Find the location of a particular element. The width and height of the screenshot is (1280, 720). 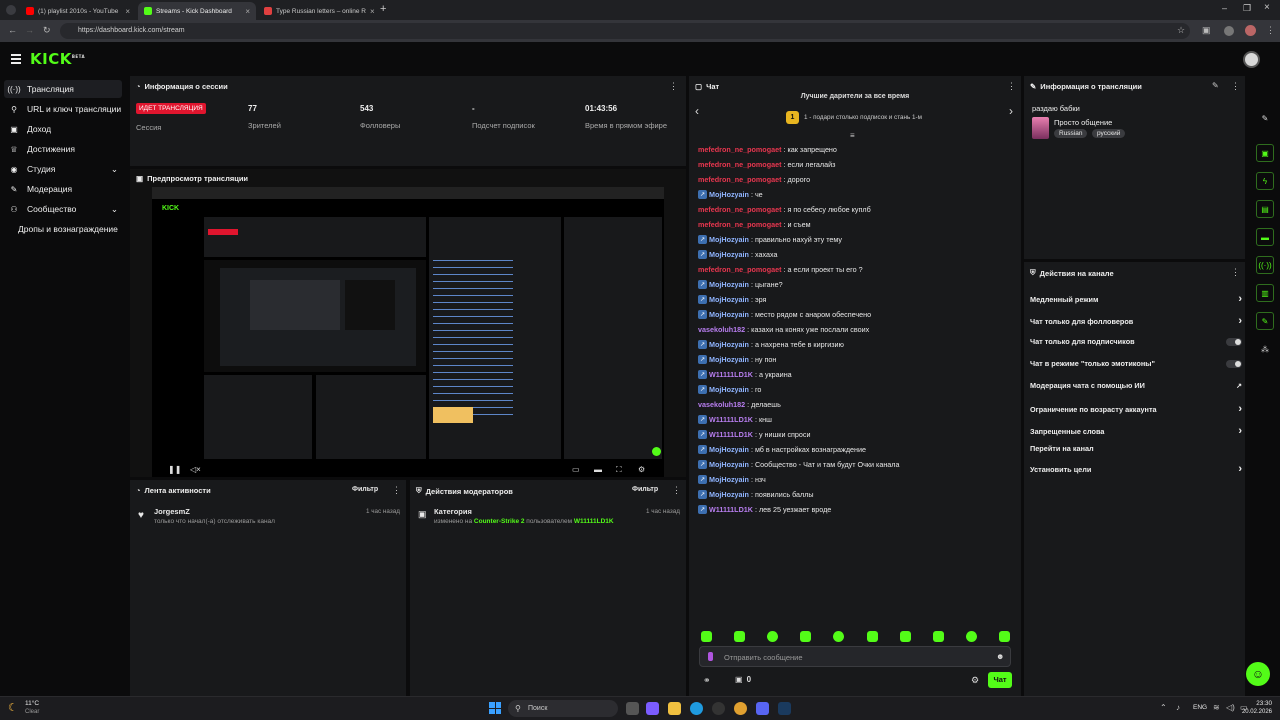

channel-action-item: Ограничение по возрасту аккаунта › is located at coordinates (1136, 409).